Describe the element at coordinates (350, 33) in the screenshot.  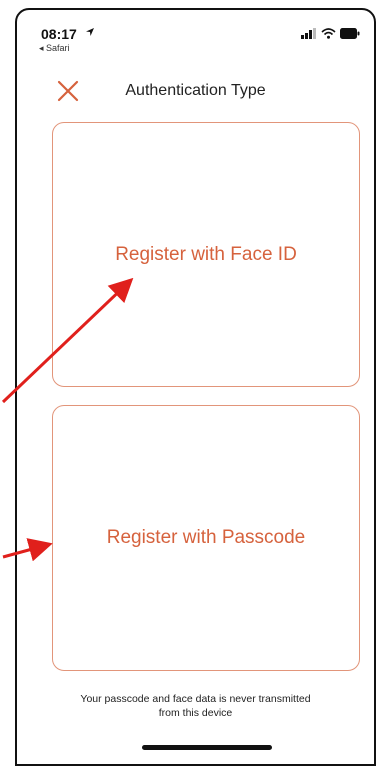
I see `battery-icon` at that location.